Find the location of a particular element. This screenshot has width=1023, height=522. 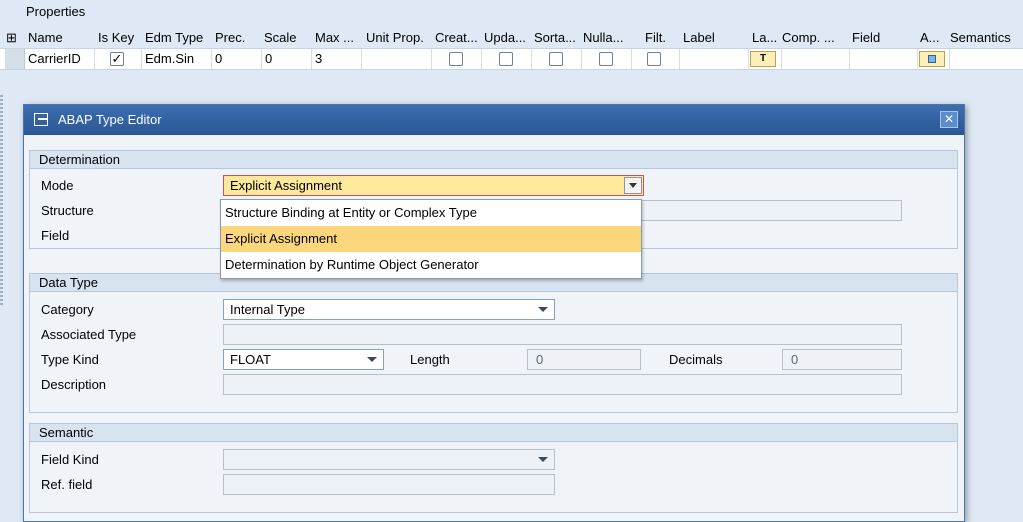

cell-scale: 0 is located at coordinates (287, 59).